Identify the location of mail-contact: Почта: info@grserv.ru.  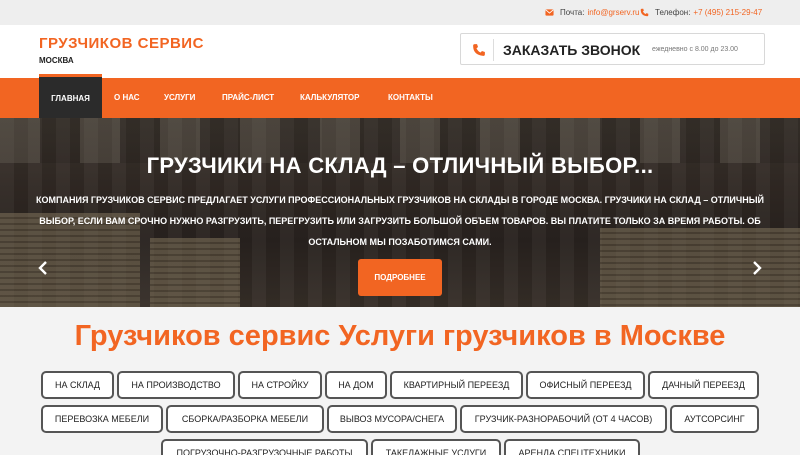
(592, 12).